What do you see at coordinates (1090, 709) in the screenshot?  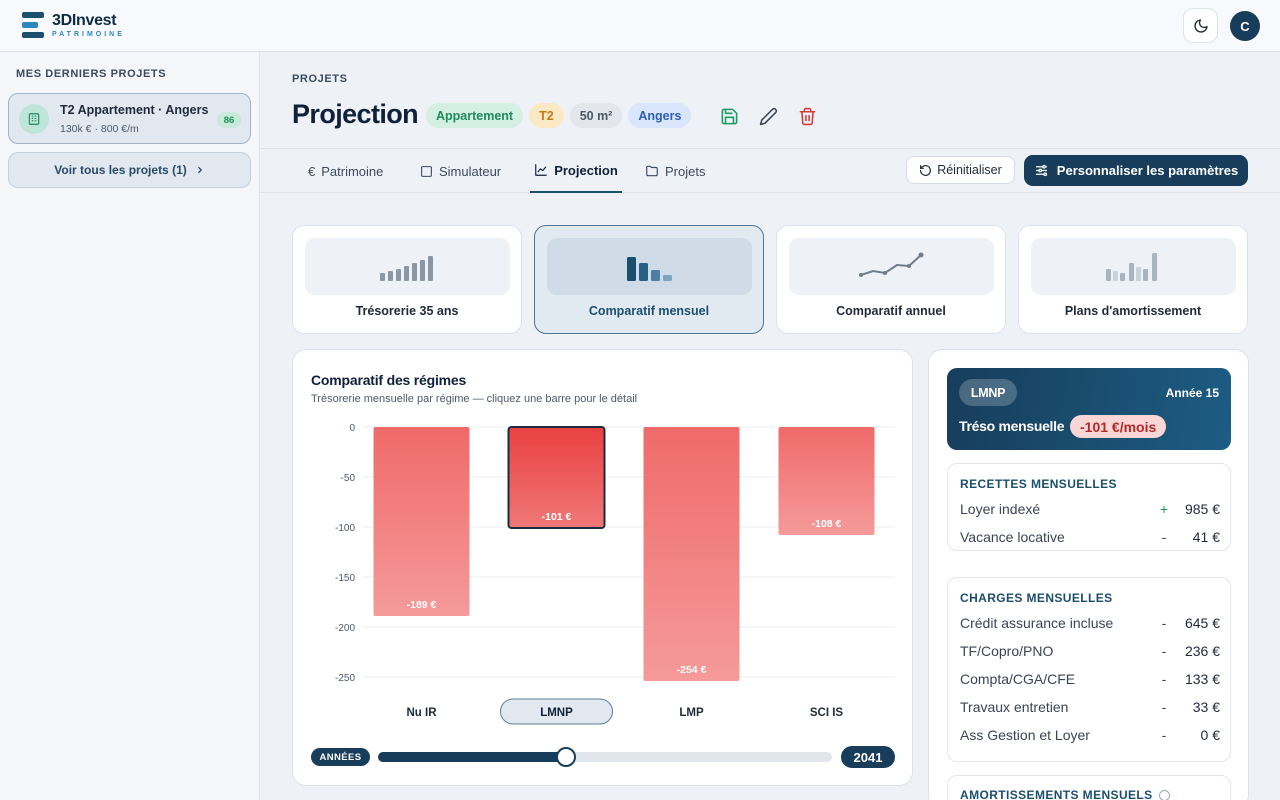 I see `charge-row: Travaux entretien - 33 €` at bounding box center [1090, 709].